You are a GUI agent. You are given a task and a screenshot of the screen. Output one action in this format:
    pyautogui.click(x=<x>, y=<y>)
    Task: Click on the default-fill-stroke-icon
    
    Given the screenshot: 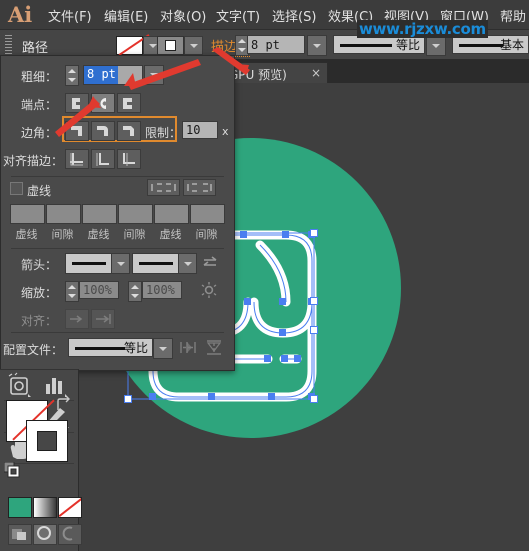 What is the action you would take?
    pyautogui.click(x=11, y=469)
    